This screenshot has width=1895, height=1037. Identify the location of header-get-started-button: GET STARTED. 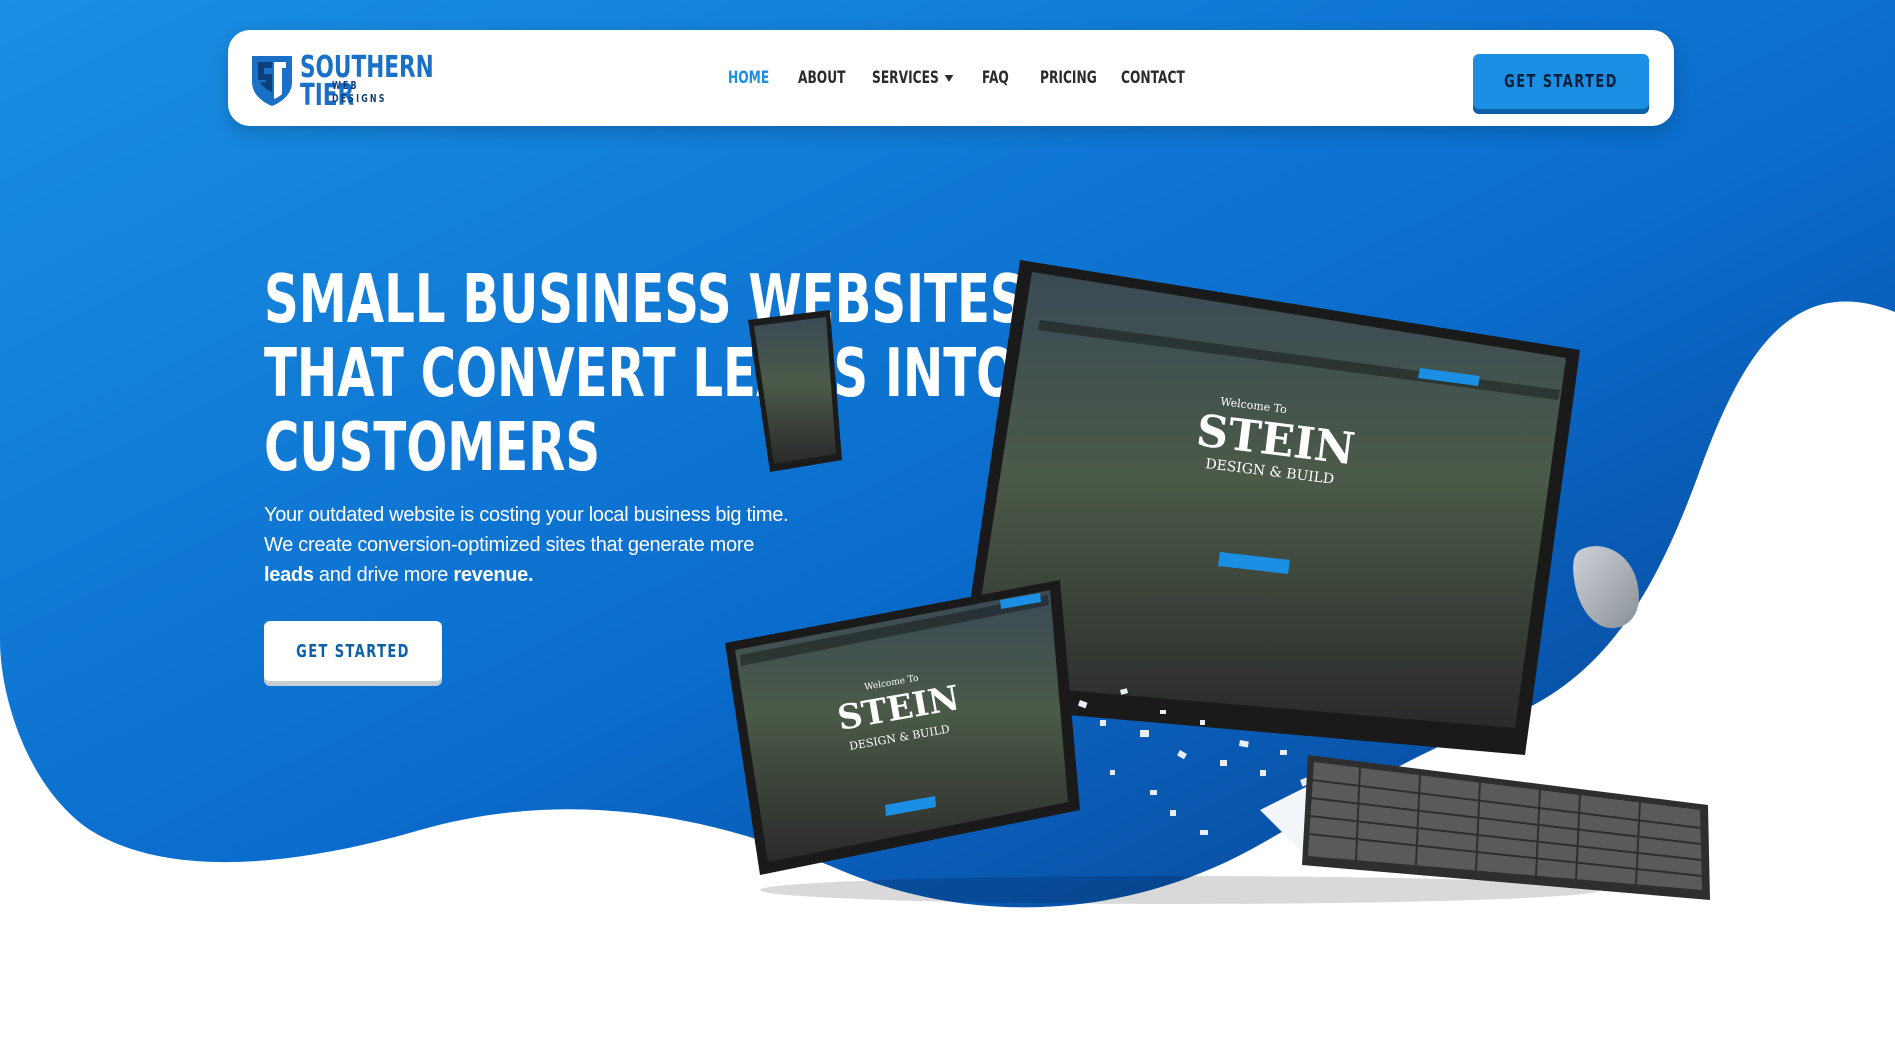
(1561, 81).